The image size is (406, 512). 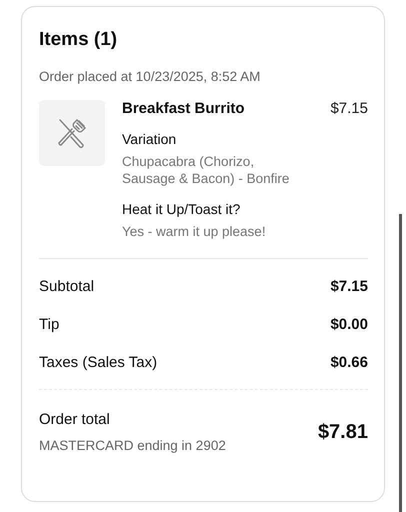 What do you see at coordinates (400, 363) in the screenshot?
I see `scroll-bar` at bounding box center [400, 363].